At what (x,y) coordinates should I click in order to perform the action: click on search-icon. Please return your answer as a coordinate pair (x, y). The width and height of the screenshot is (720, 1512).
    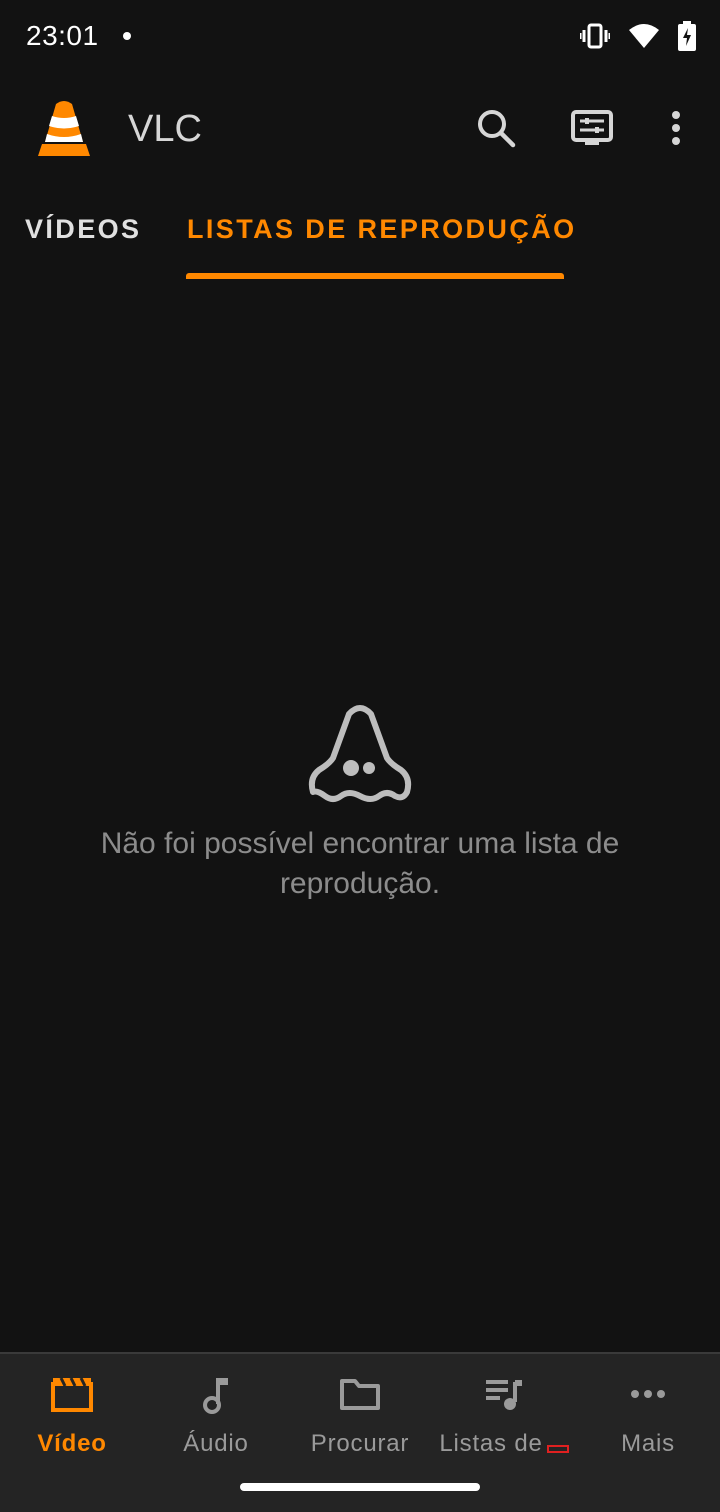
    Looking at the image, I should click on (496, 130).